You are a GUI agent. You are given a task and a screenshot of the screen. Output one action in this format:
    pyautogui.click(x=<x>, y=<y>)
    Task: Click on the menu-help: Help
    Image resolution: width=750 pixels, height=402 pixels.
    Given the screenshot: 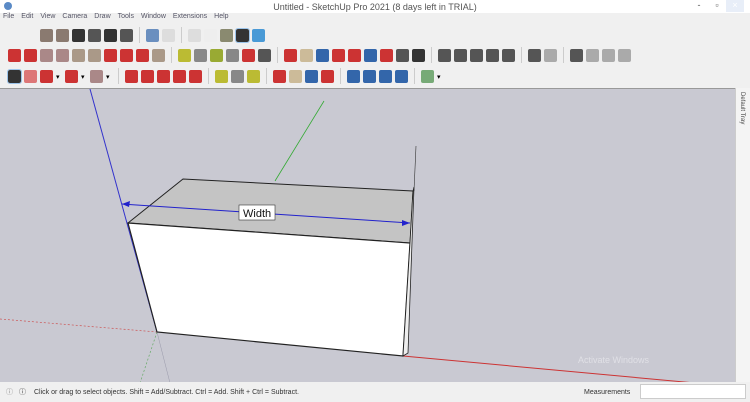 What is the action you would take?
    pyautogui.click(x=221, y=19)
    